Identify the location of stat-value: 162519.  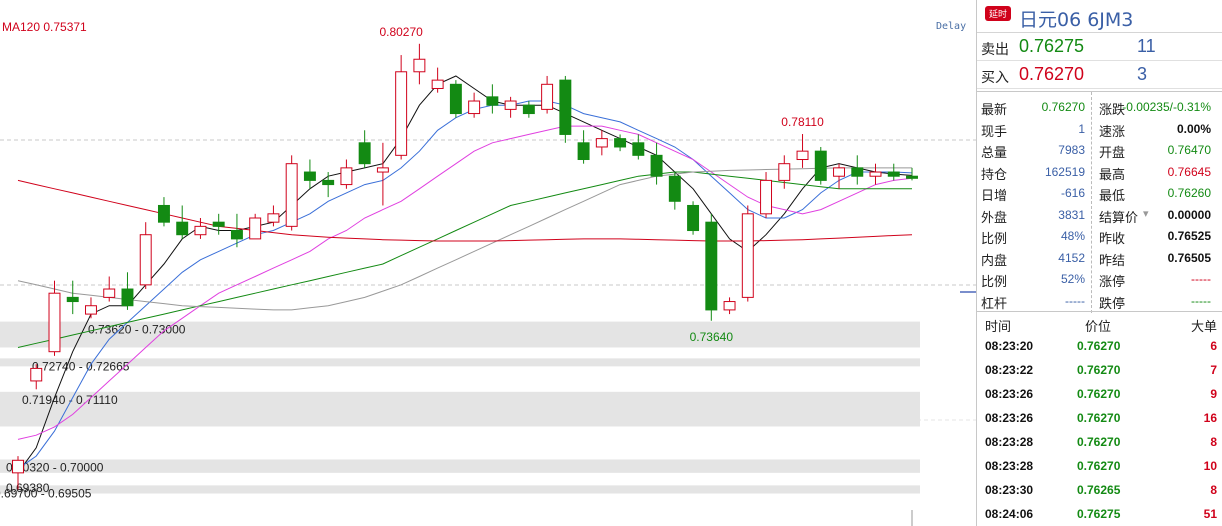
(1064, 171).